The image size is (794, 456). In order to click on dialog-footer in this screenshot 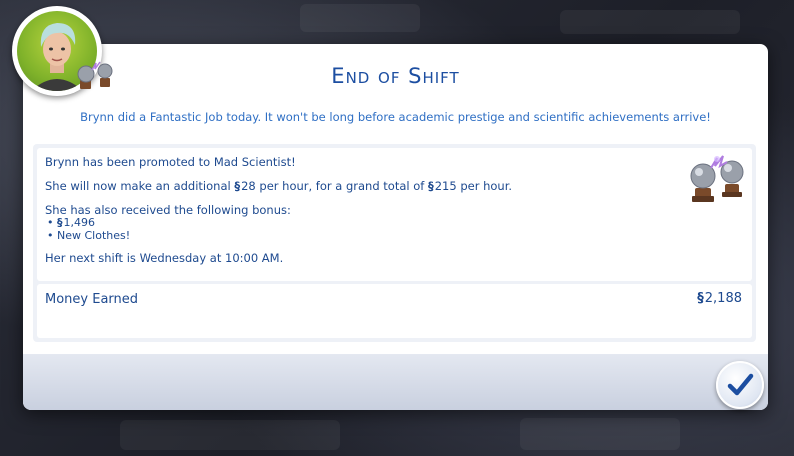, I will do `click(395, 382)`.